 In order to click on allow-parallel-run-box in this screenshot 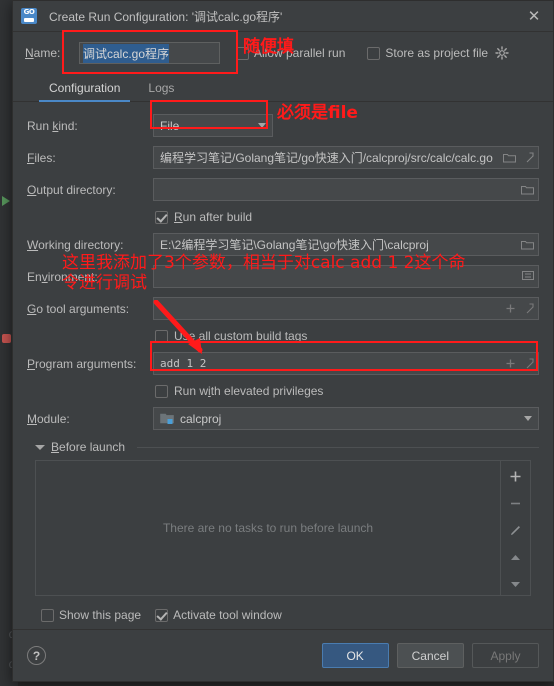, I will do `click(242, 53)`.